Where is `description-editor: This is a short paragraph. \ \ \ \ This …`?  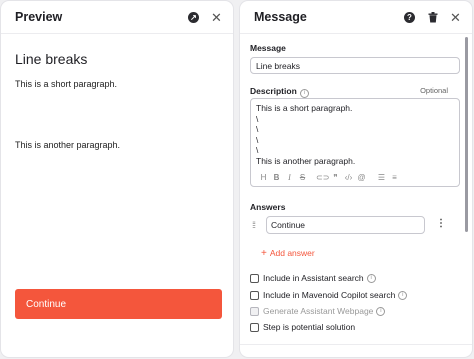 description-editor: This is a short paragraph. \ \ \ \ This … is located at coordinates (355, 142).